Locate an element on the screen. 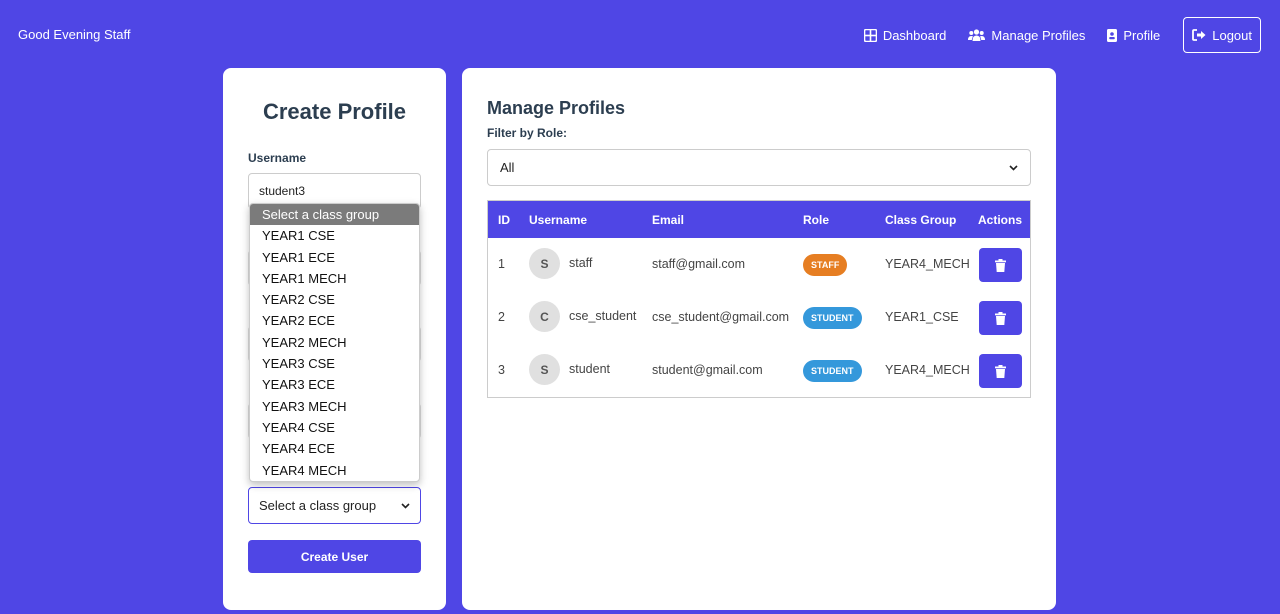 The image size is (1280, 614). row-username: student is located at coordinates (590, 369).